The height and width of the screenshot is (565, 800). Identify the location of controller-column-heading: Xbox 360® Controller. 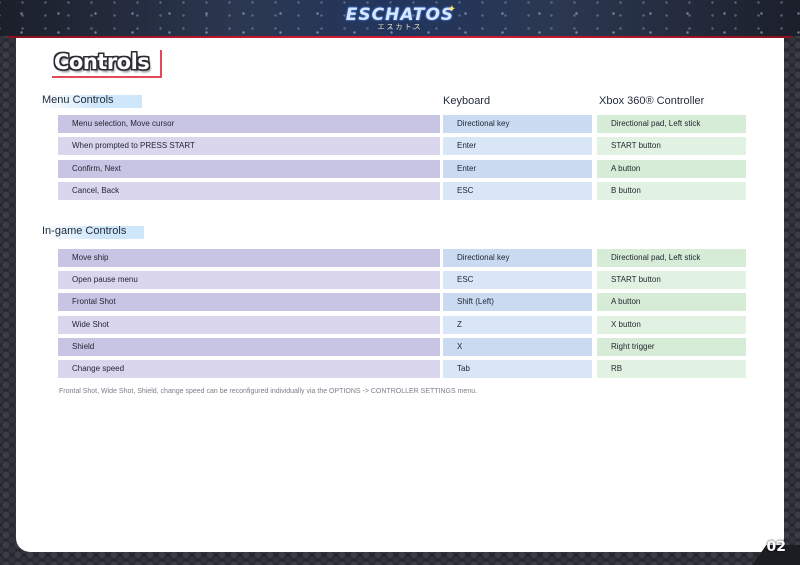
(652, 101).